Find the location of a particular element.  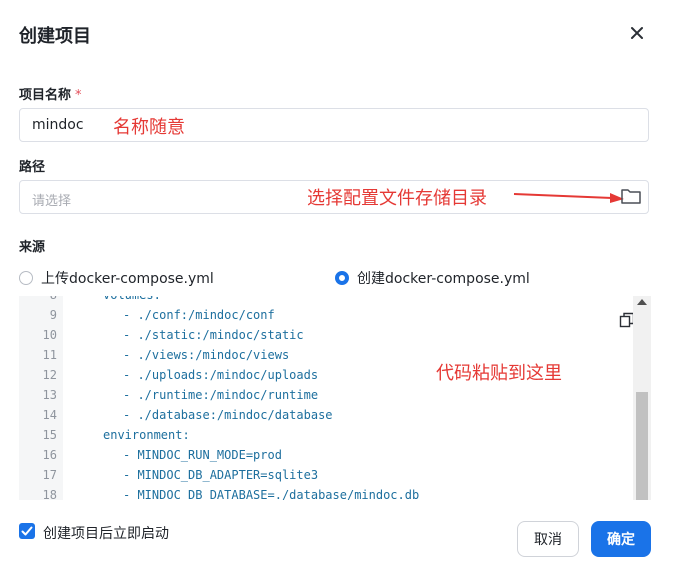

line-number: 16 is located at coordinates (49, 455).